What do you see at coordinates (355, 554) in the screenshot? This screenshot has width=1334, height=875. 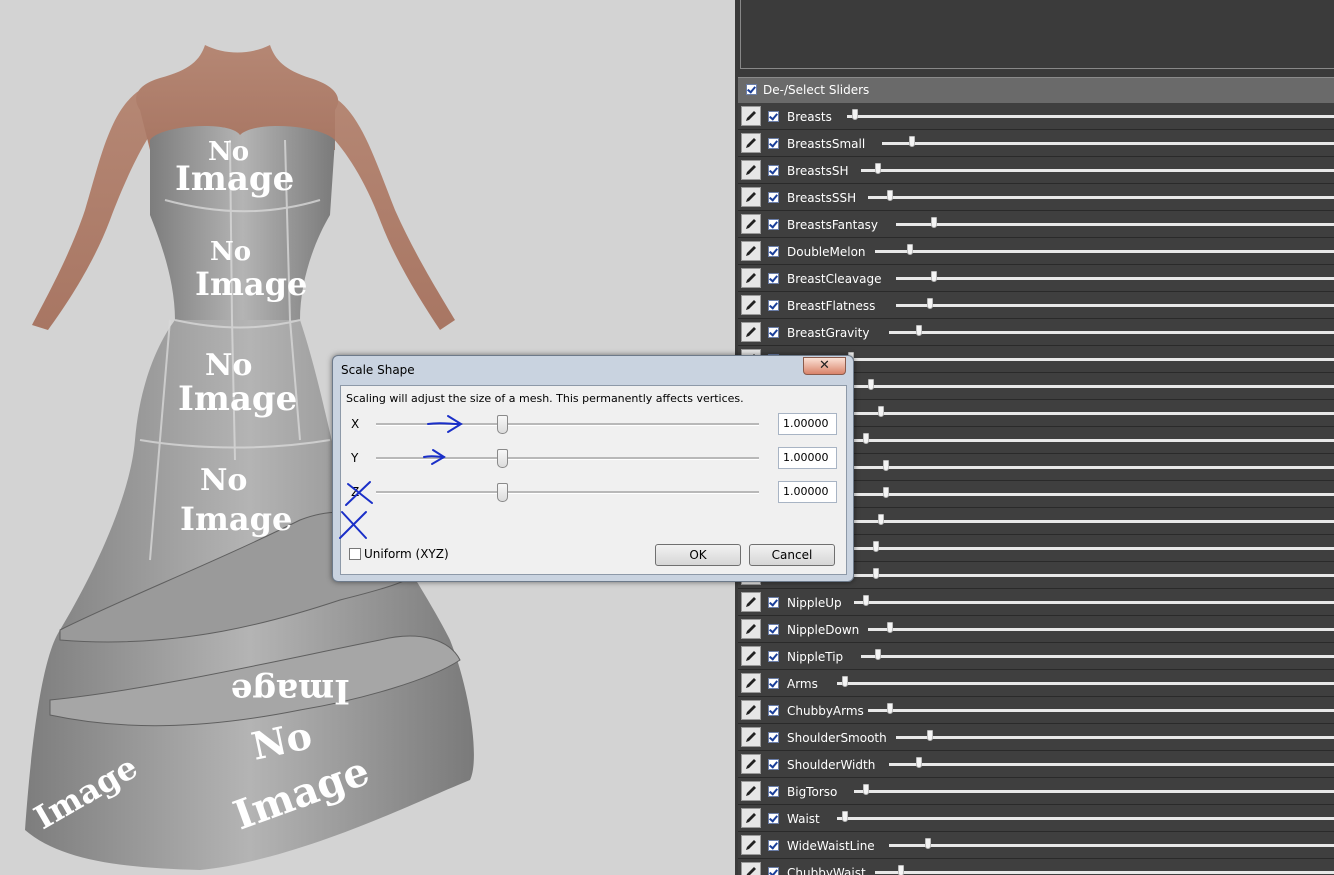 I see `uniform-checkbox` at bounding box center [355, 554].